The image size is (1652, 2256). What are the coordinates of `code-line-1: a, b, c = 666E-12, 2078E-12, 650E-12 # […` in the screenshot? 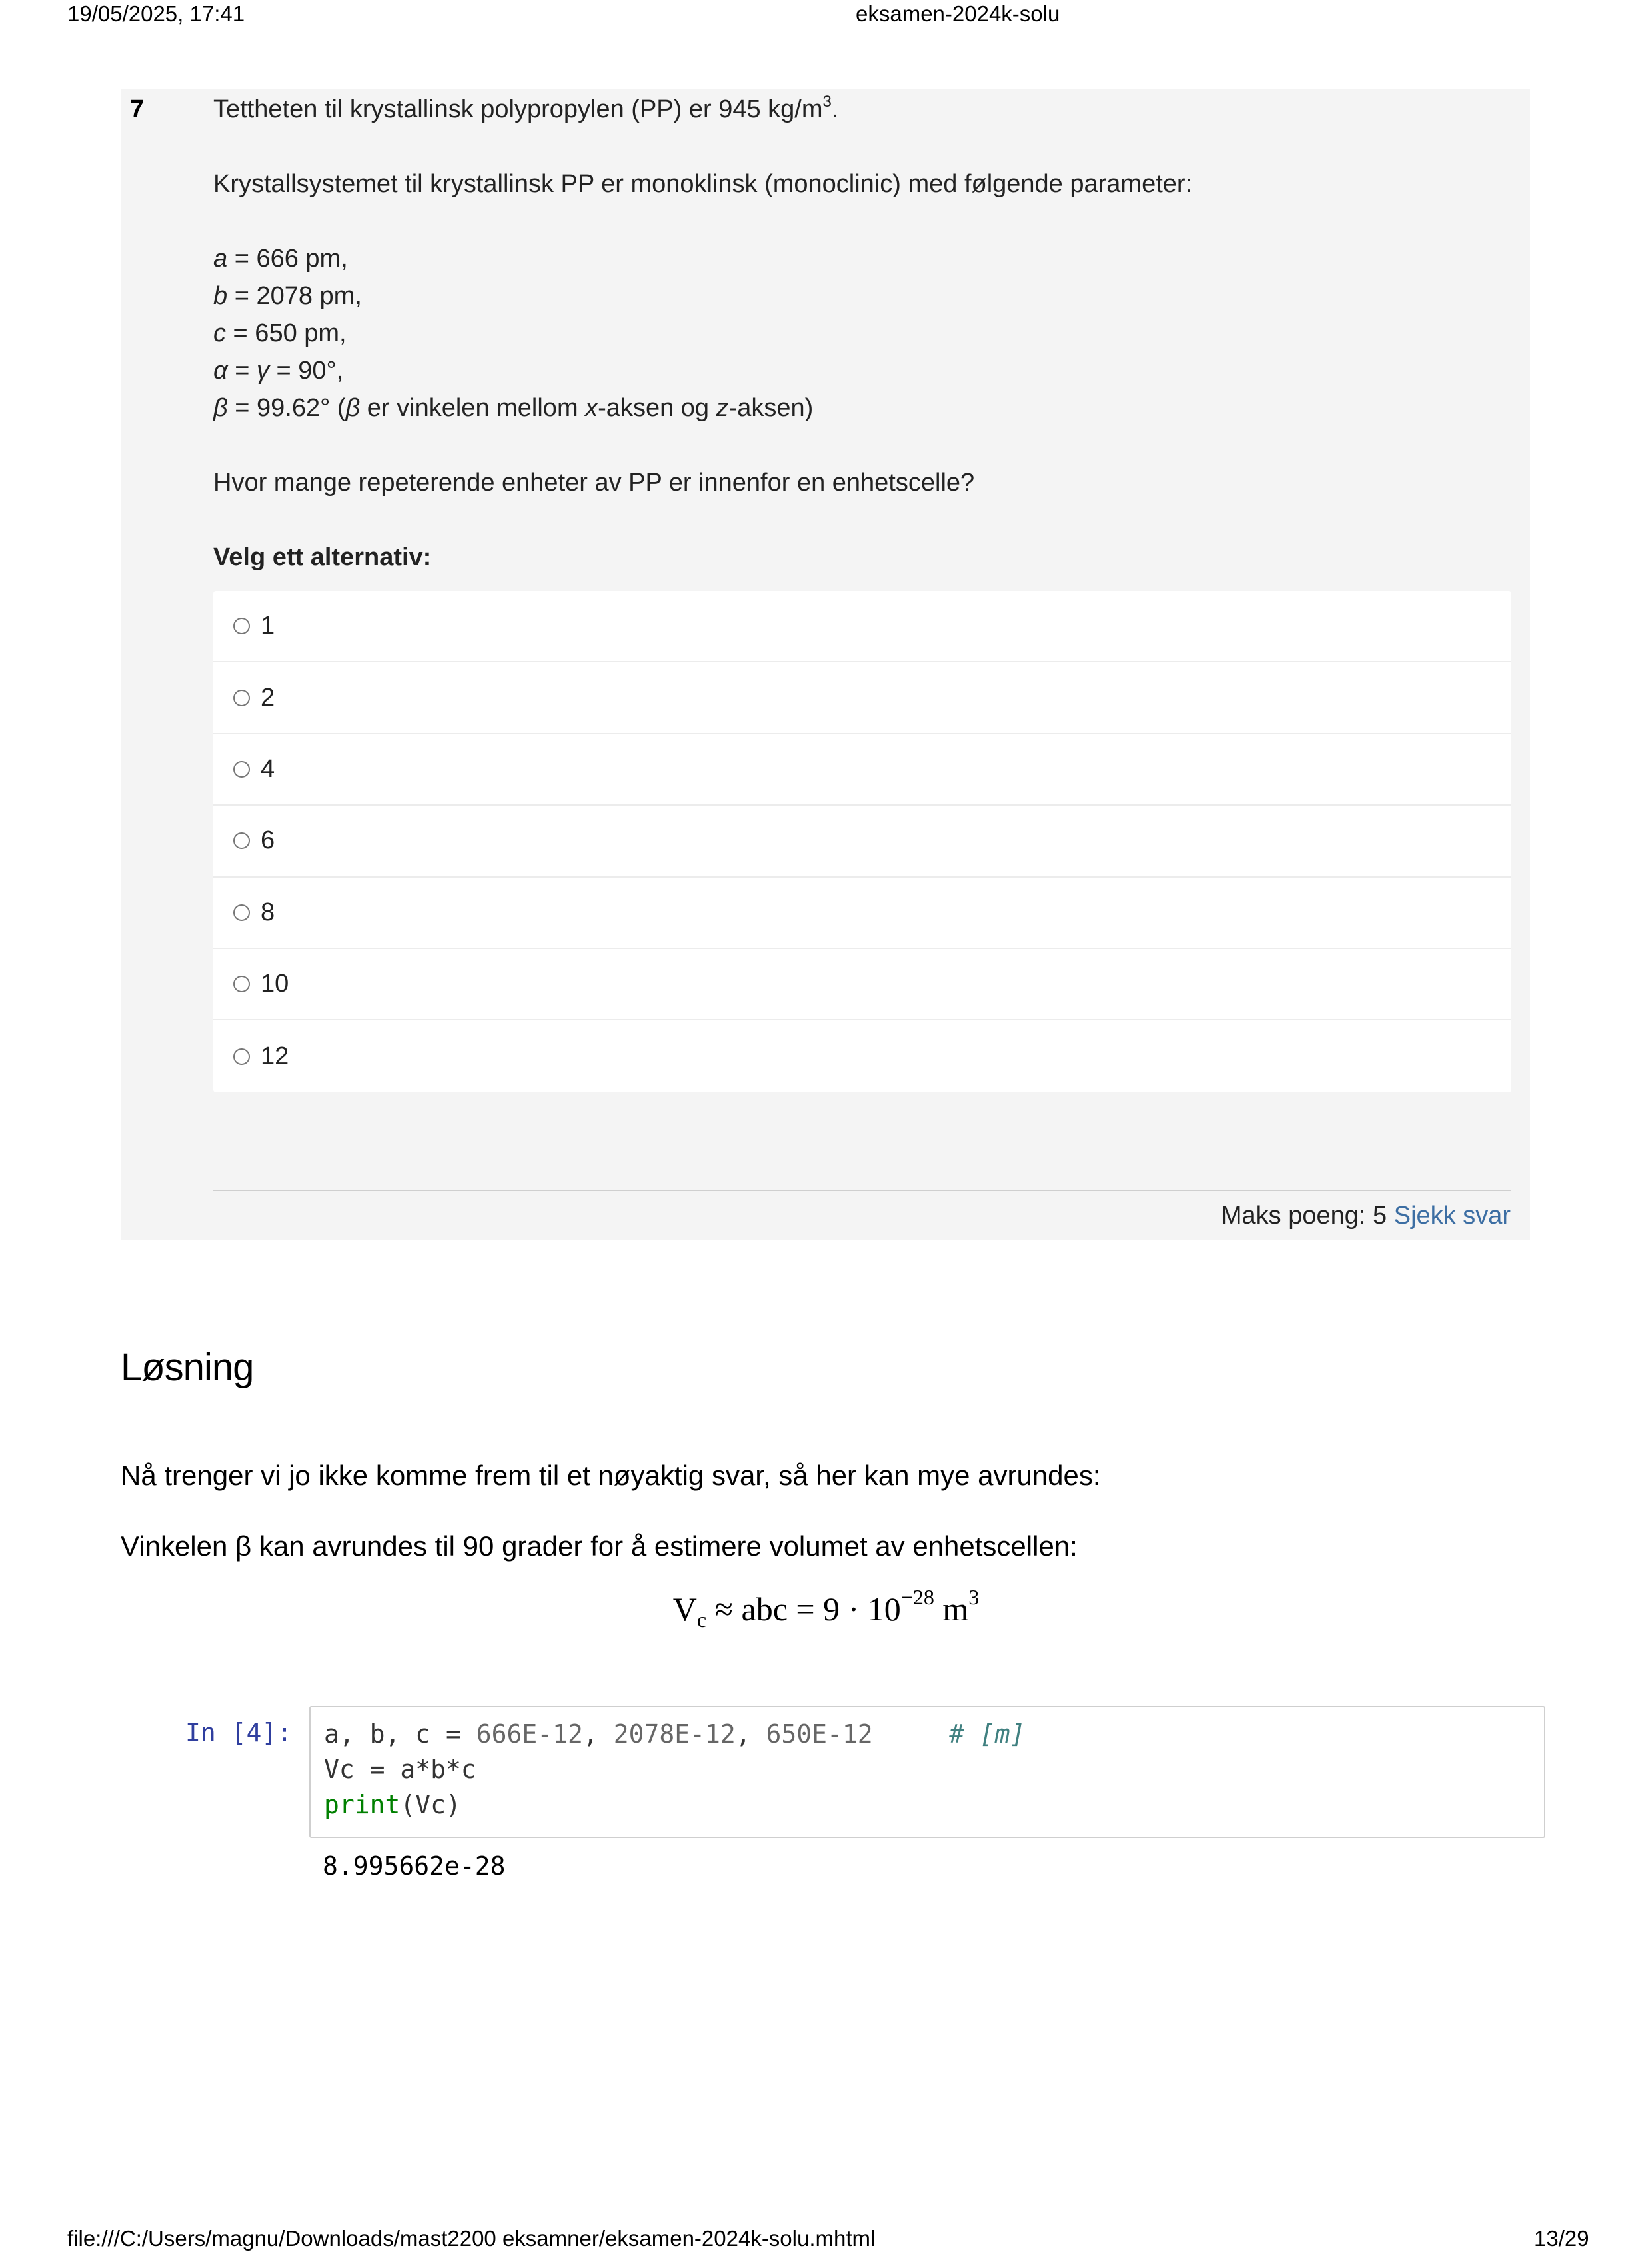 It's located at (675, 1734).